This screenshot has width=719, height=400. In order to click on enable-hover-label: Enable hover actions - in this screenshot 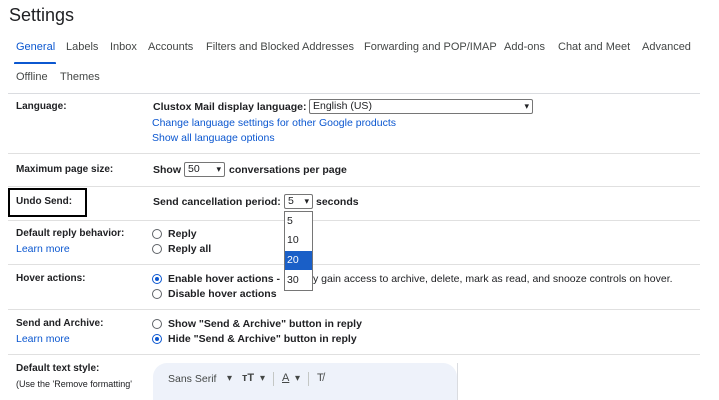, I will do `click(224, 279)`.